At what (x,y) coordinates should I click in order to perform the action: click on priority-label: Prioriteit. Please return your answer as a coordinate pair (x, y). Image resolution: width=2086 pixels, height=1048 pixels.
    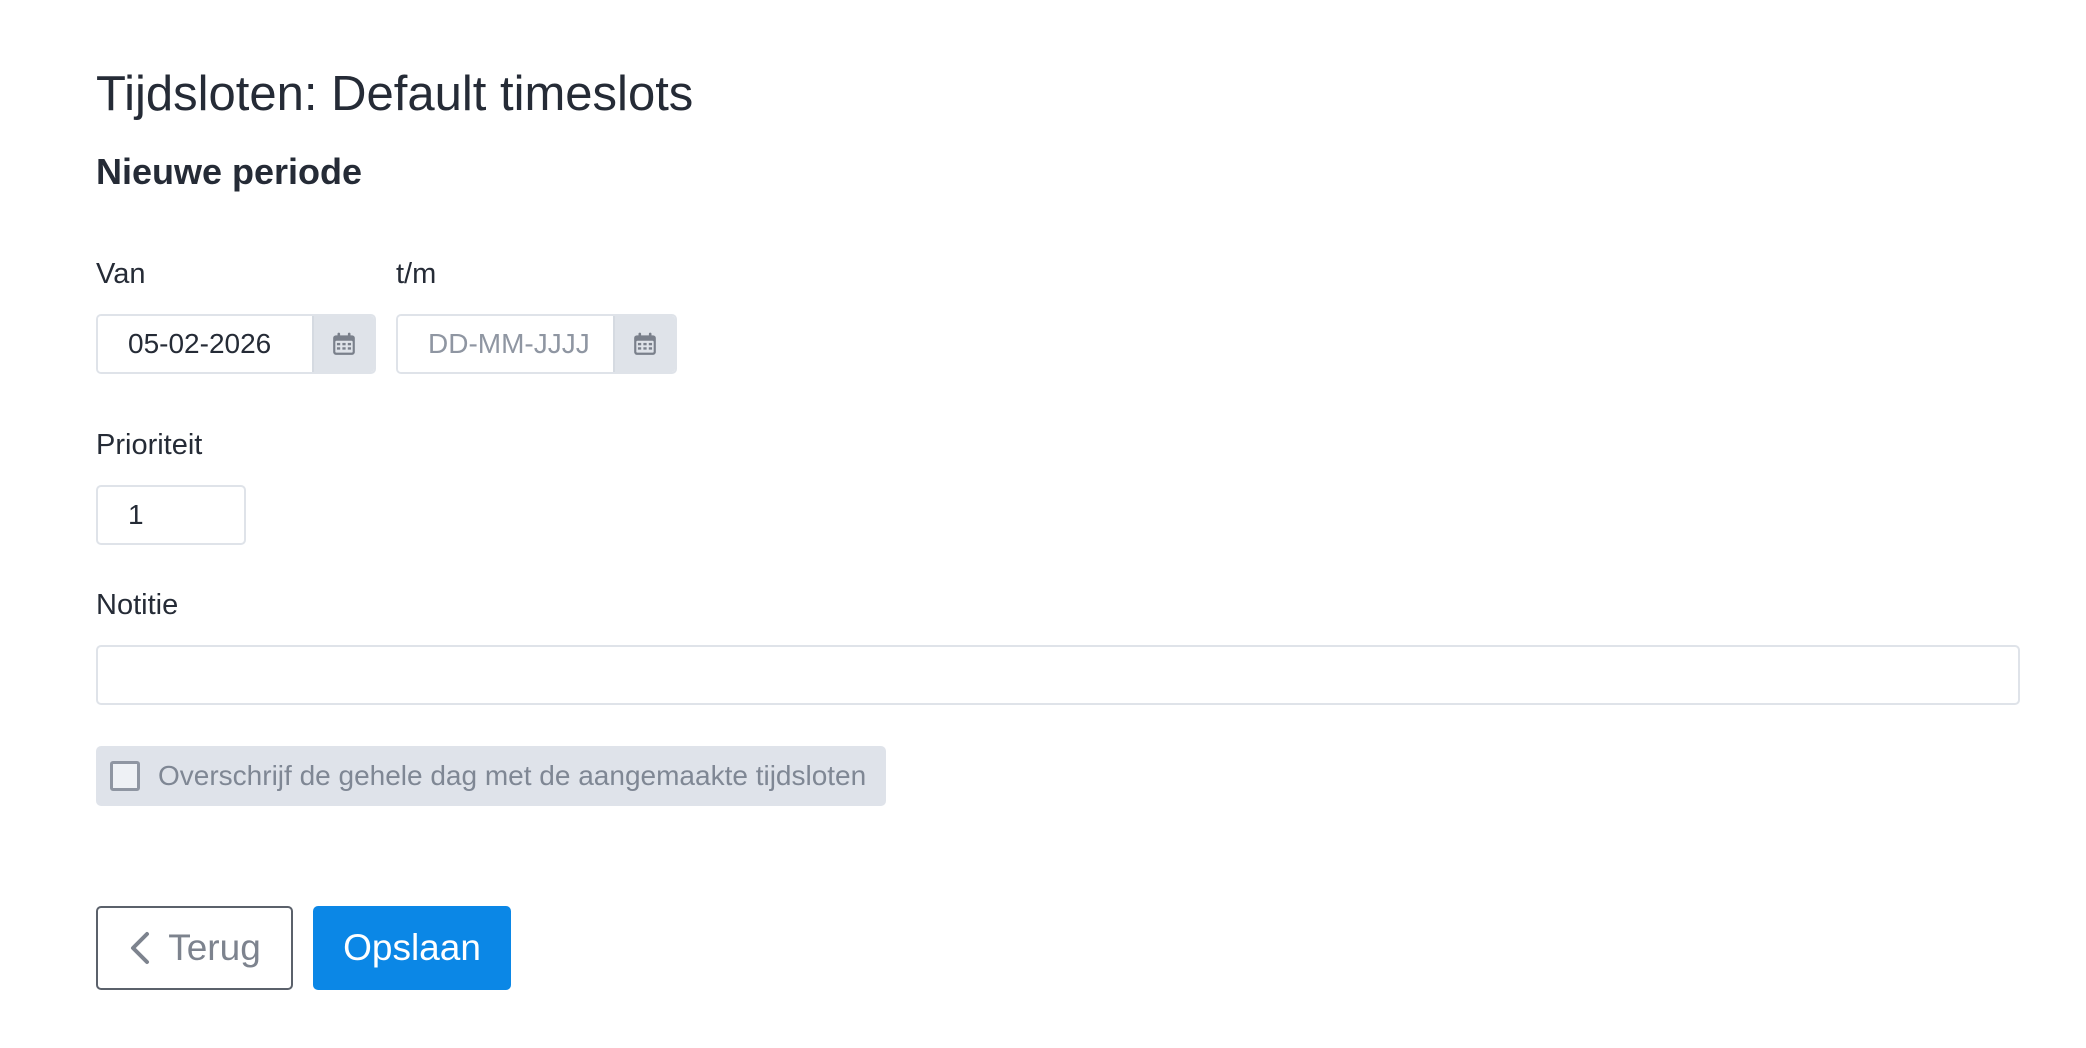
    Looking at the image, I should click on (149, 445).